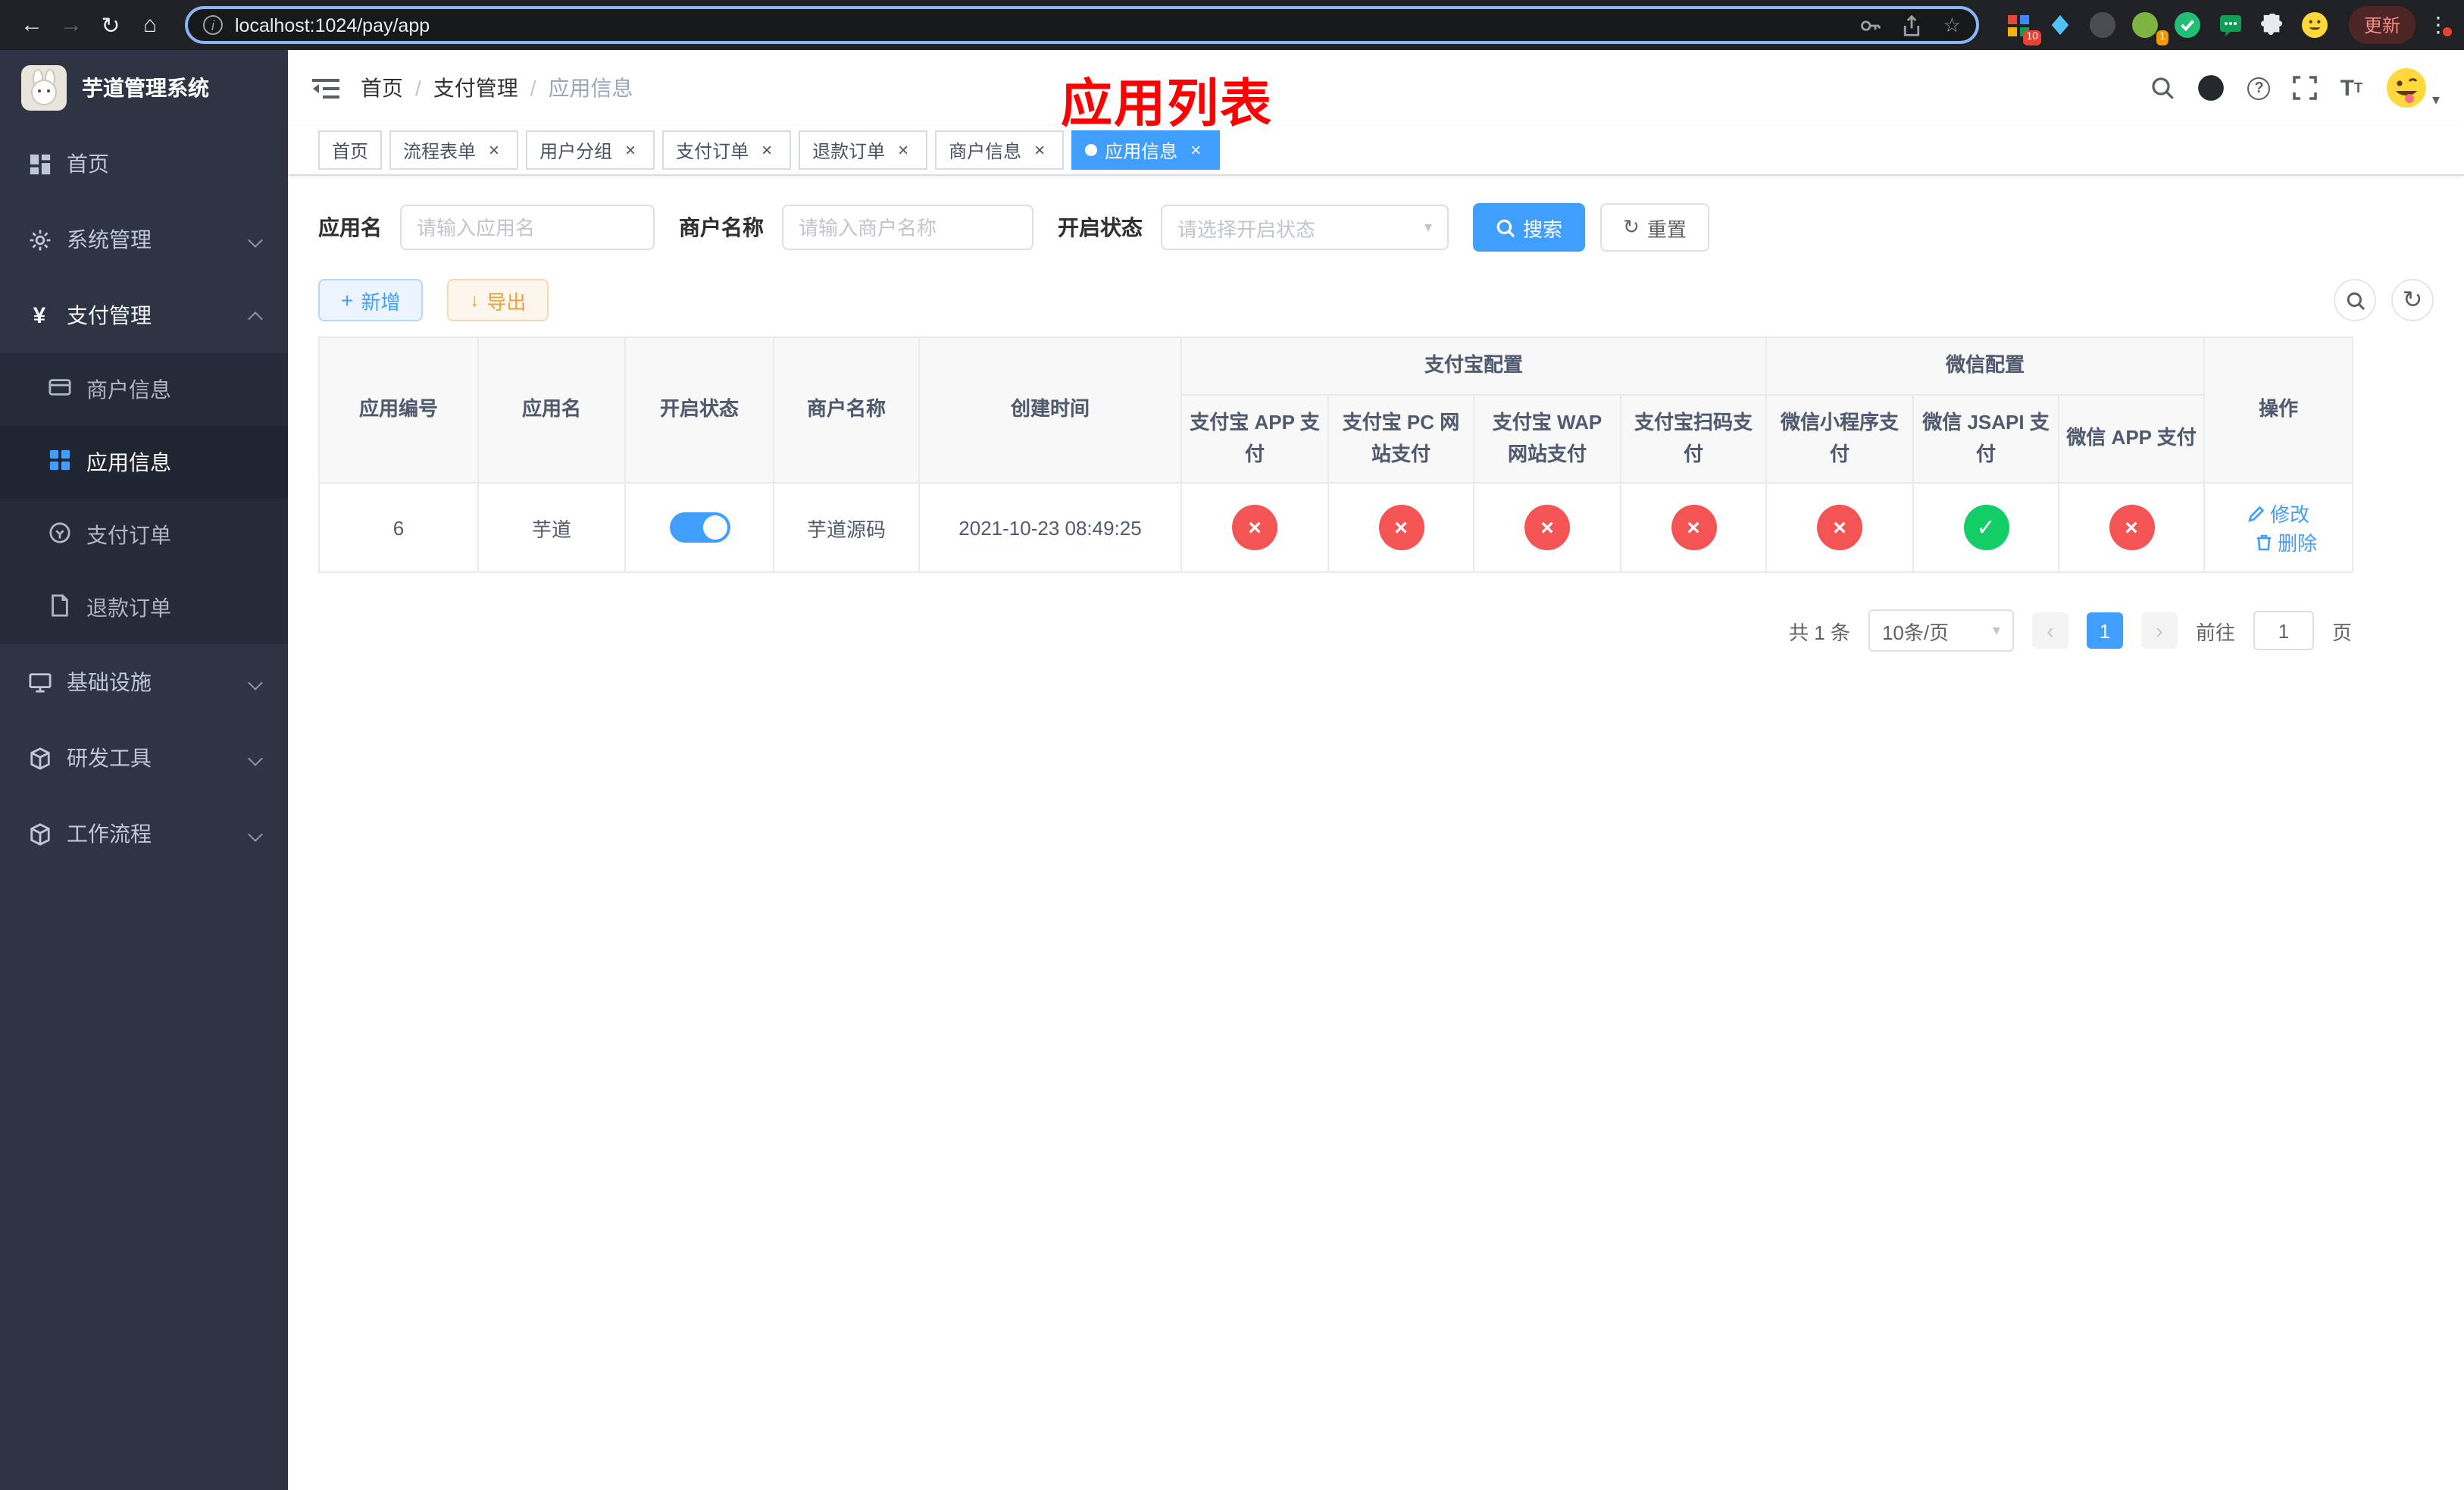  Describe the element at coordinates (398, 528) in the screenshot. I see `cell-app-id: 6` at that location.